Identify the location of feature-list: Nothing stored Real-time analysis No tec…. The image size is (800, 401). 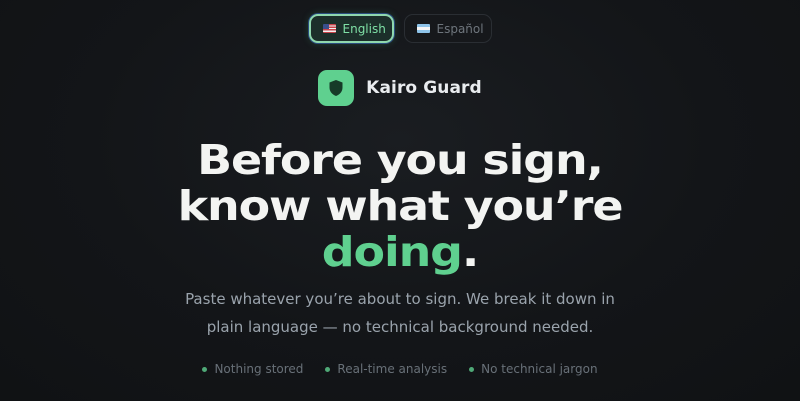
(400, 369).